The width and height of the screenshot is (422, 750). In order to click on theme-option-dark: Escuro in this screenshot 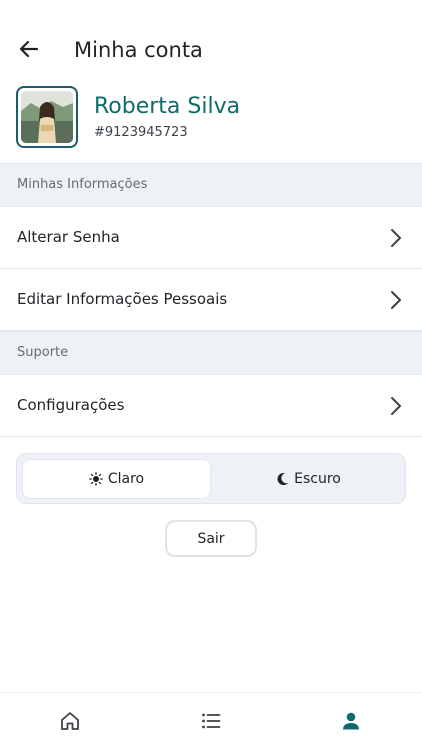, I will do `click(308, 479)`.